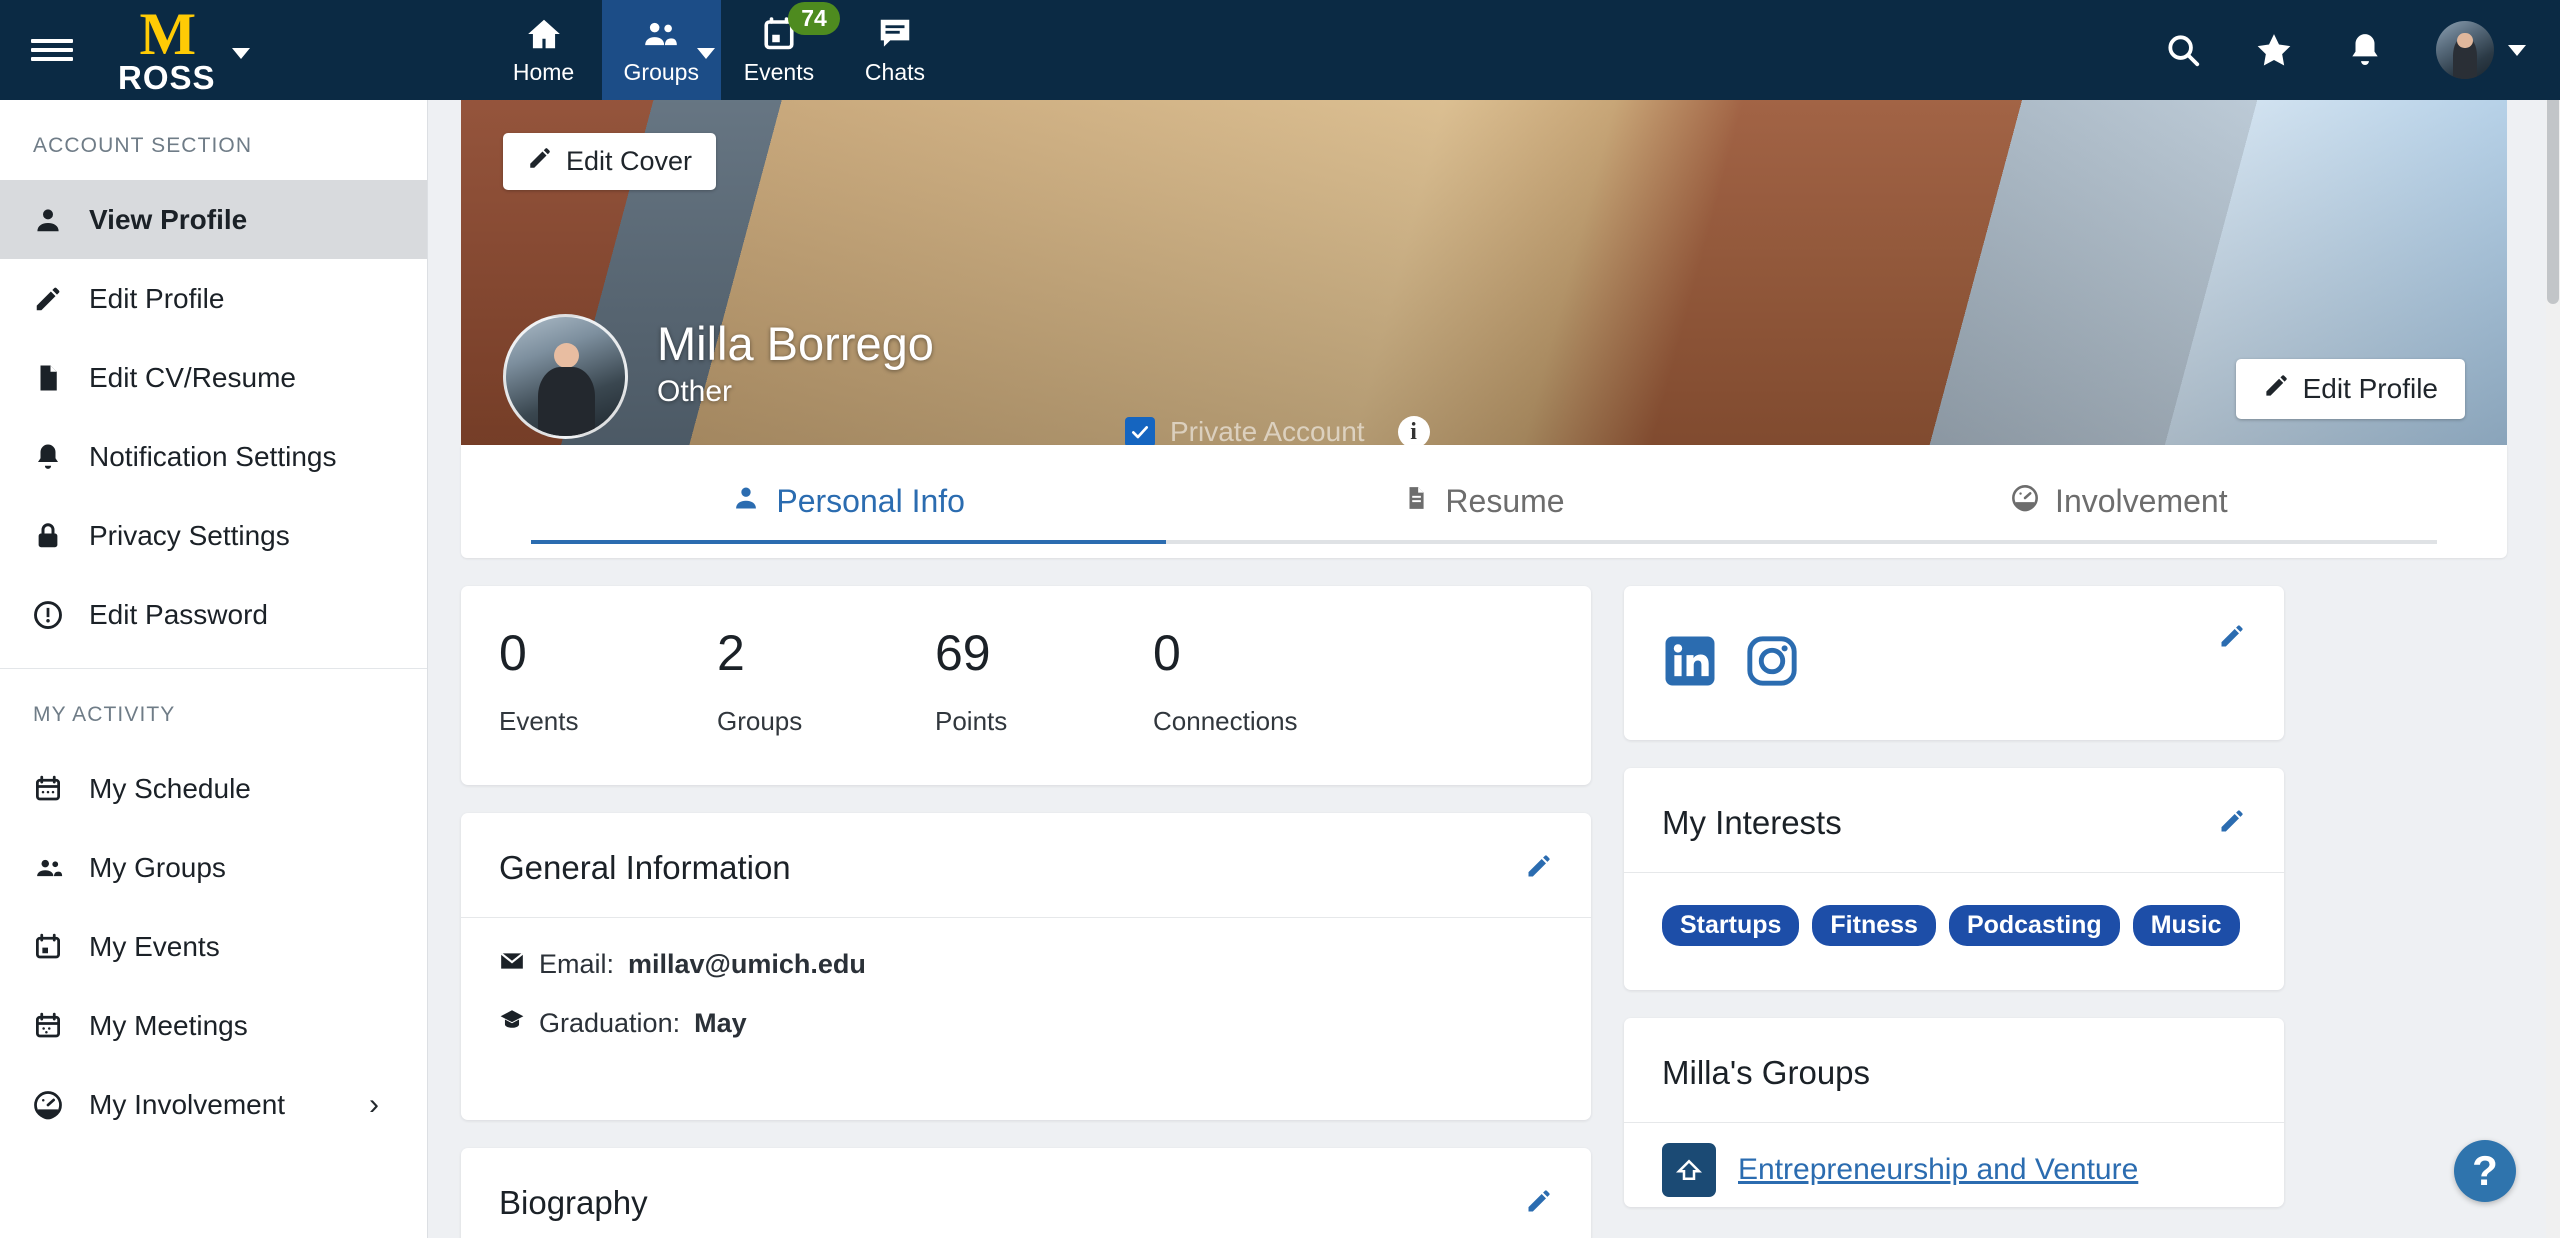  What do you see at coordinates (2232, 823) in the screenshot?
I see `edit-interests-pencil-icon` at bounding box center [2232, 823].